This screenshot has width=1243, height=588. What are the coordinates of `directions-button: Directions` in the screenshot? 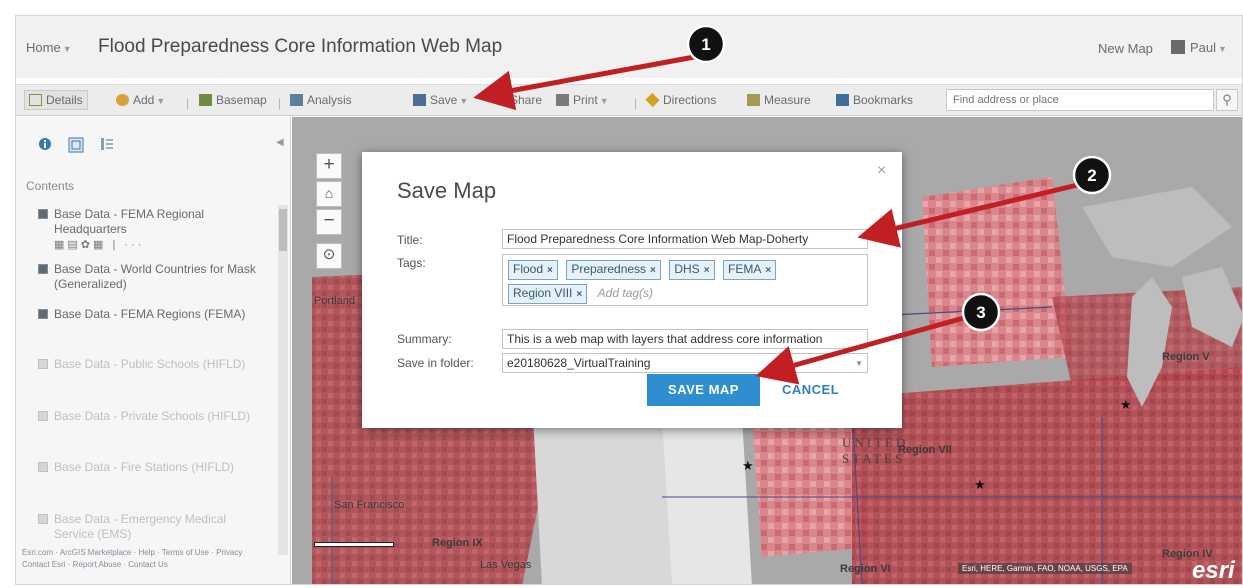 It's located at (680, 100).